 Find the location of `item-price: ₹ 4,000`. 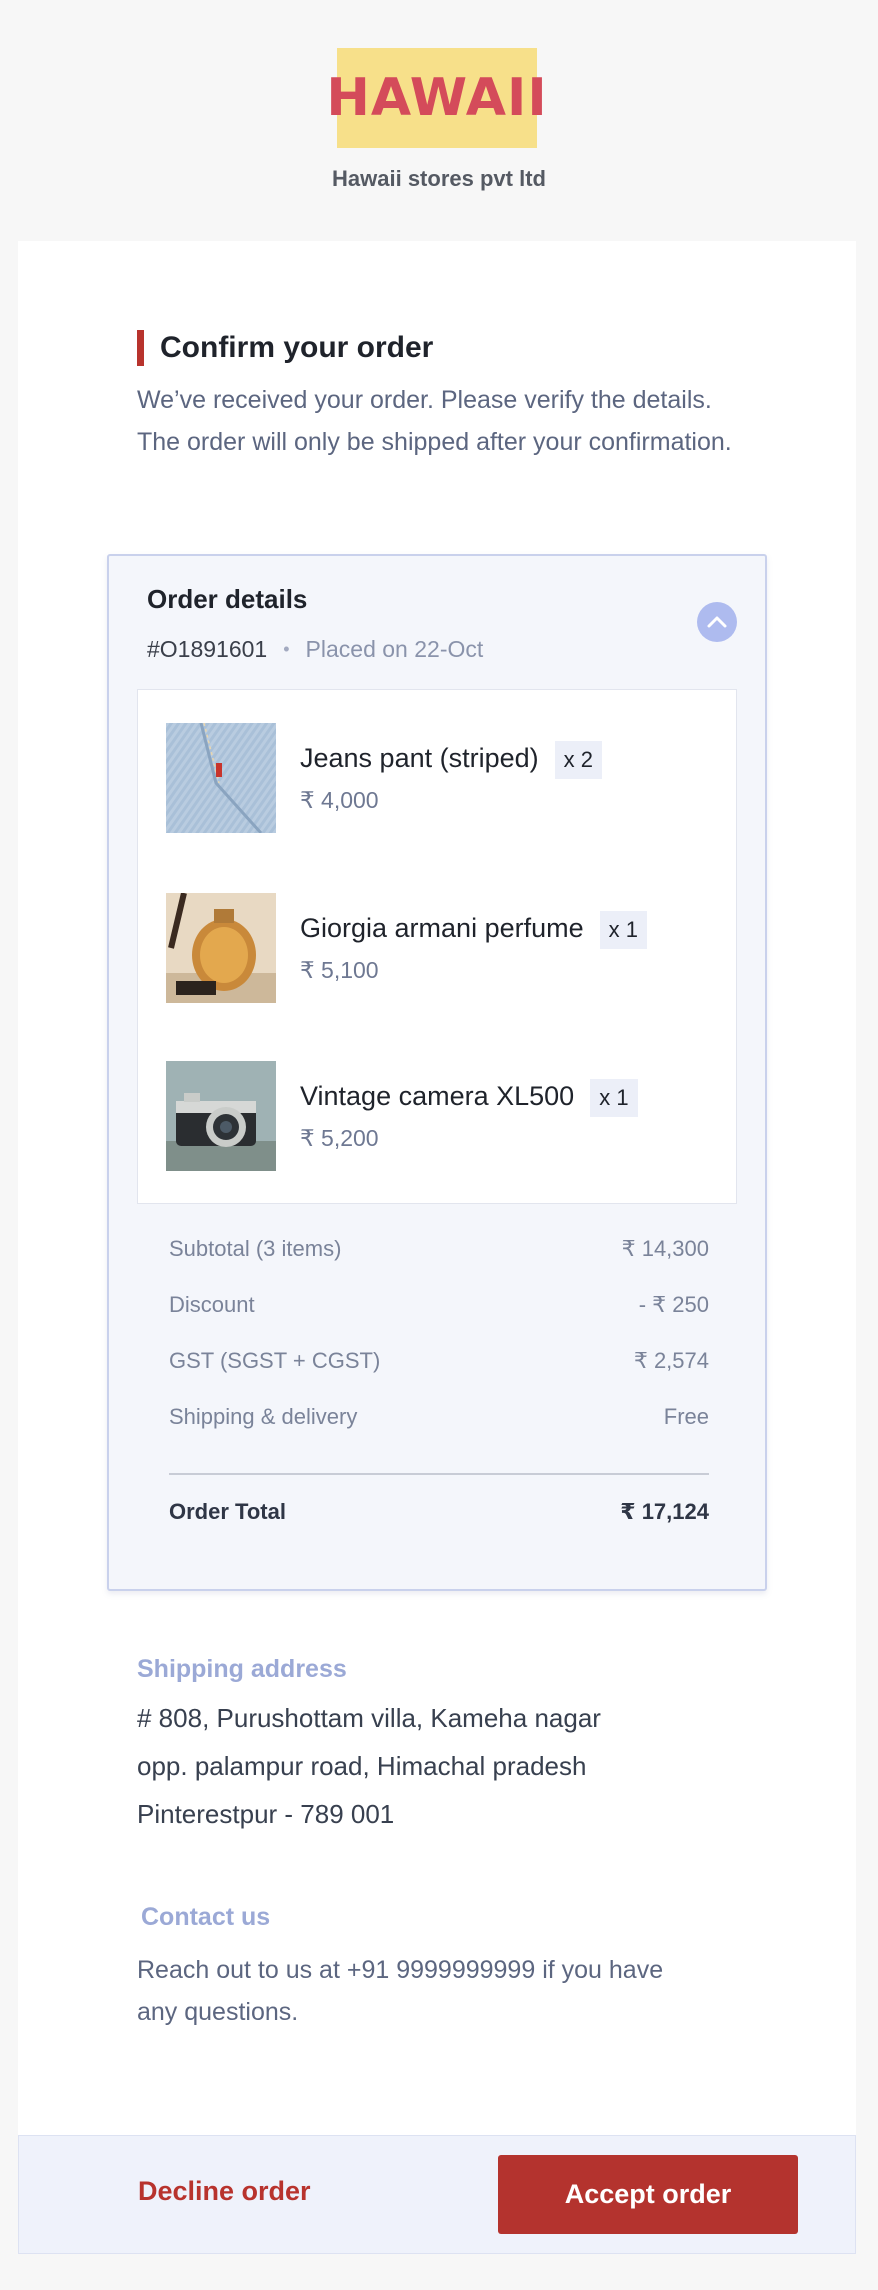

item-price: ₹ 4,000 is located at coordinates (339, 800).